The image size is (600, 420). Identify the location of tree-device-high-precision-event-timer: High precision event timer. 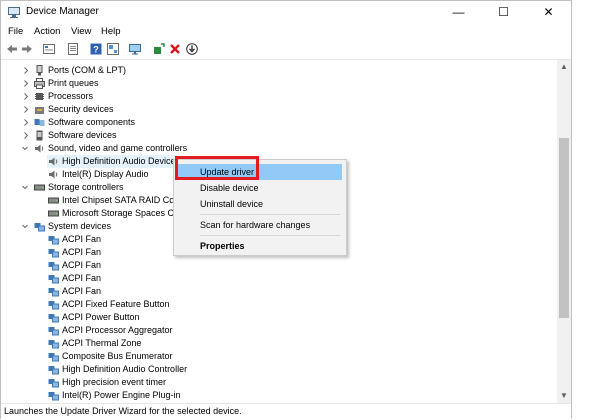
(151, 382).